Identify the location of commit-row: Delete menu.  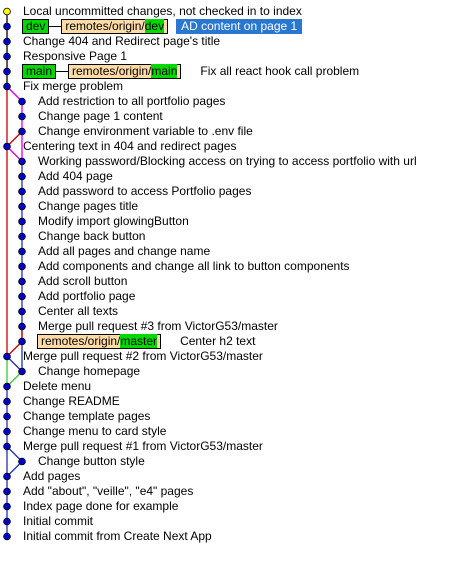
(57, 386).